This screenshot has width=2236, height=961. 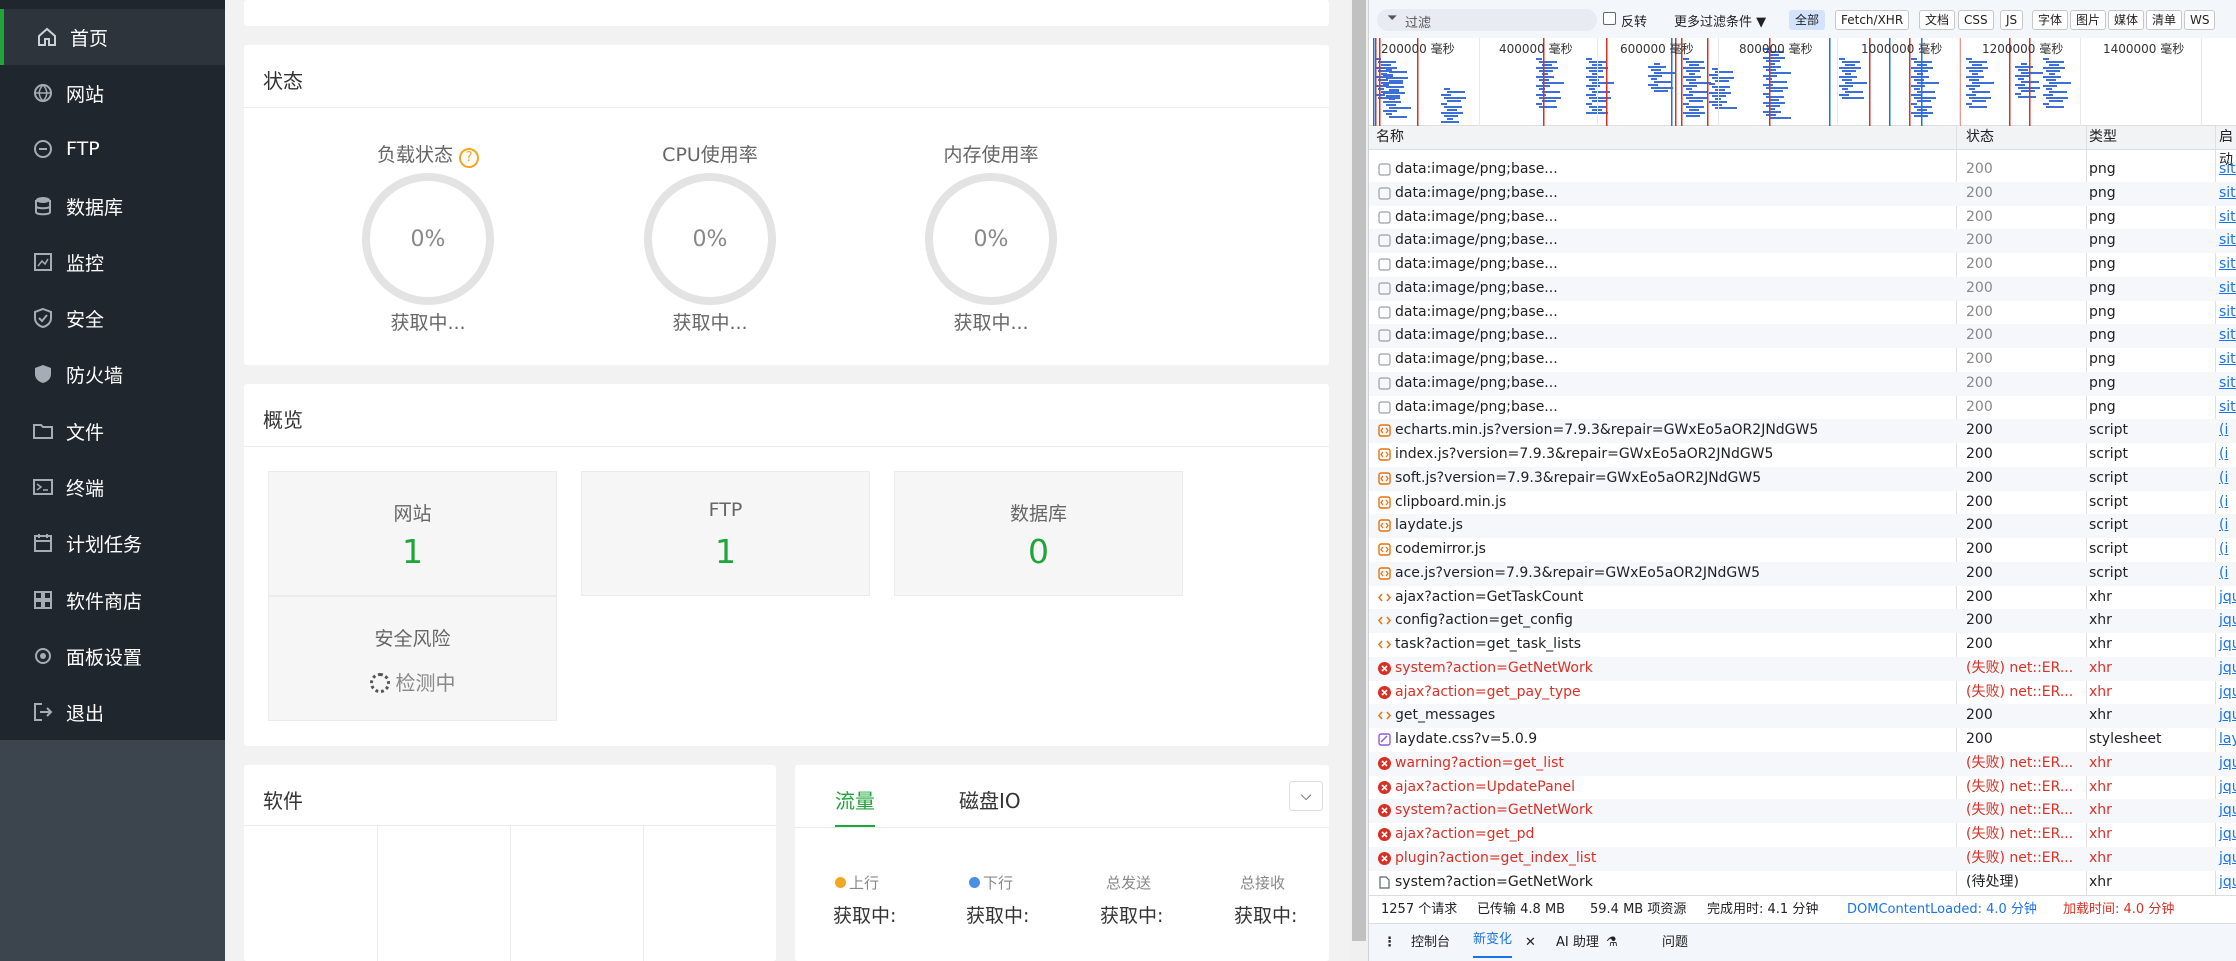 I want to click on tab-traffic: 流量, so click(x=855, y=799).